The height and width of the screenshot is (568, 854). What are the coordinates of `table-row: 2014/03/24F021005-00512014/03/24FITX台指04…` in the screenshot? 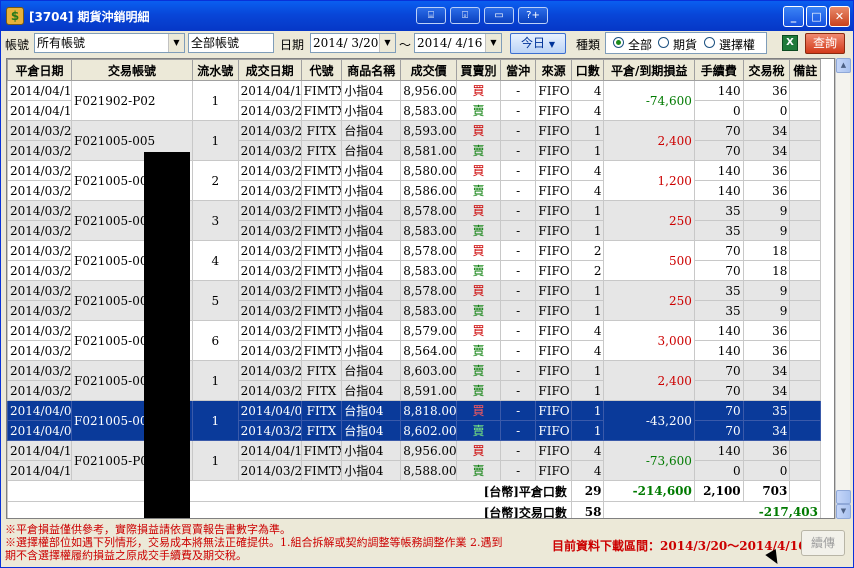 It's located at (414, 380).